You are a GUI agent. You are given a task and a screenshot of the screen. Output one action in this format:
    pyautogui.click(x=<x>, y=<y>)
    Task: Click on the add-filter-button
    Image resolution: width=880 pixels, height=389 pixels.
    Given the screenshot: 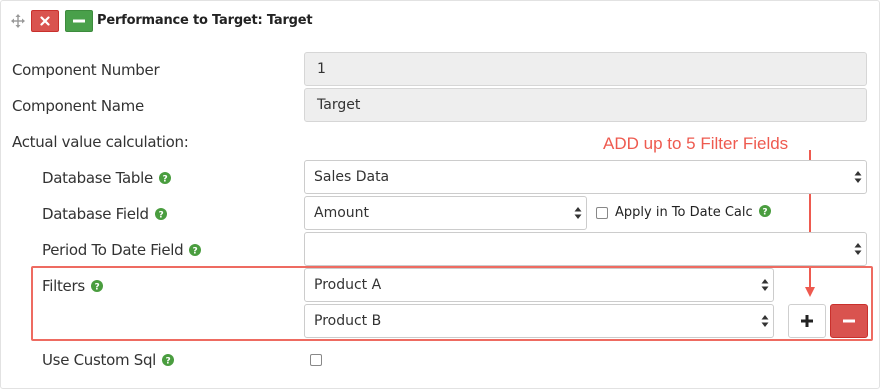 What is the action you would take?
    pyautogui.click(x=807, y=321)
    